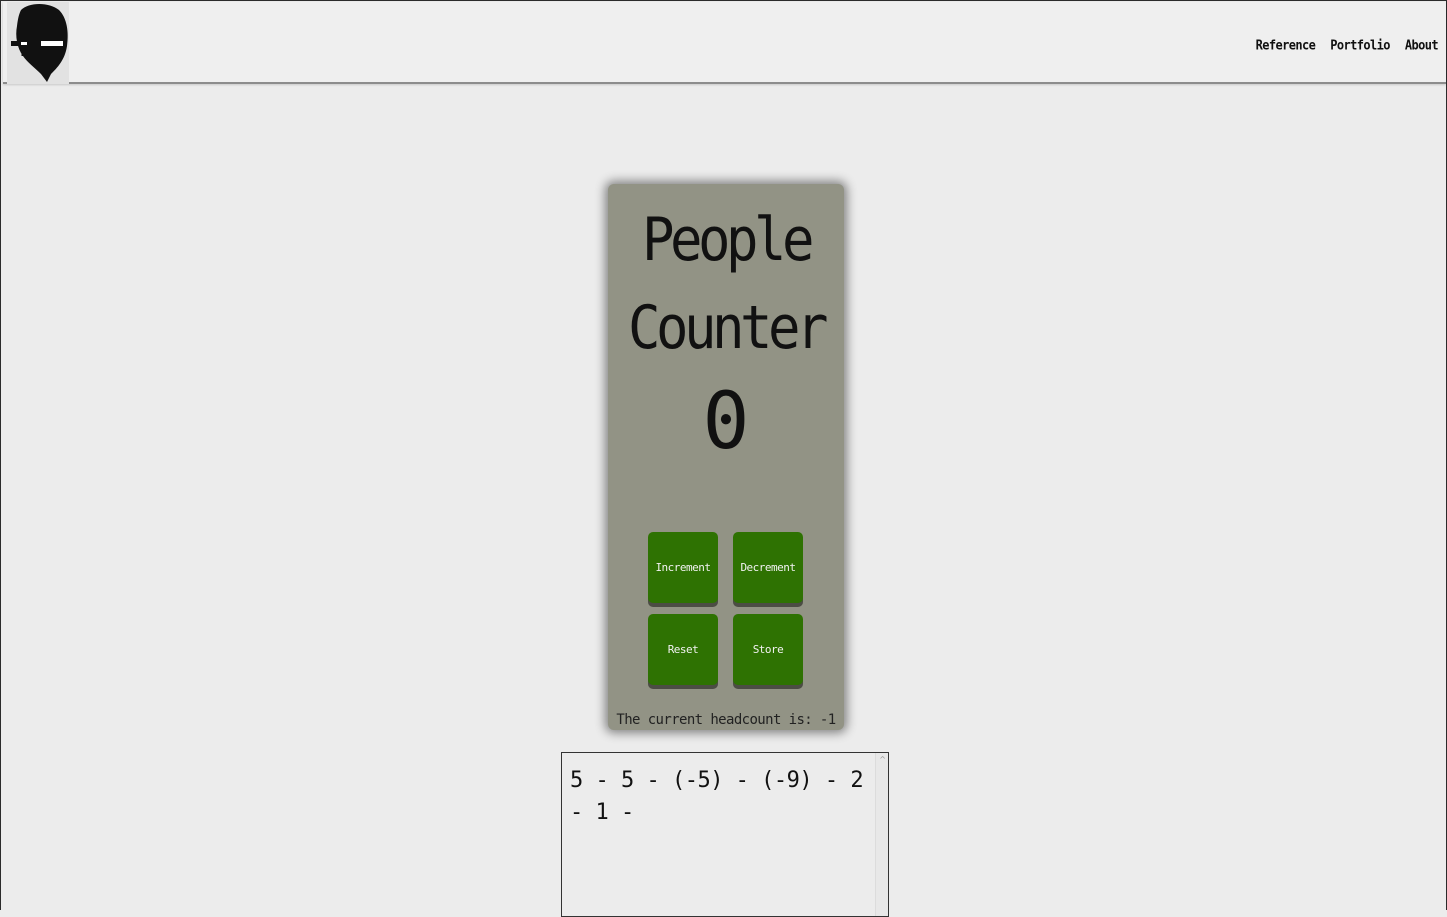  I want to click on counter-title-line1: People, so click(728, 240).